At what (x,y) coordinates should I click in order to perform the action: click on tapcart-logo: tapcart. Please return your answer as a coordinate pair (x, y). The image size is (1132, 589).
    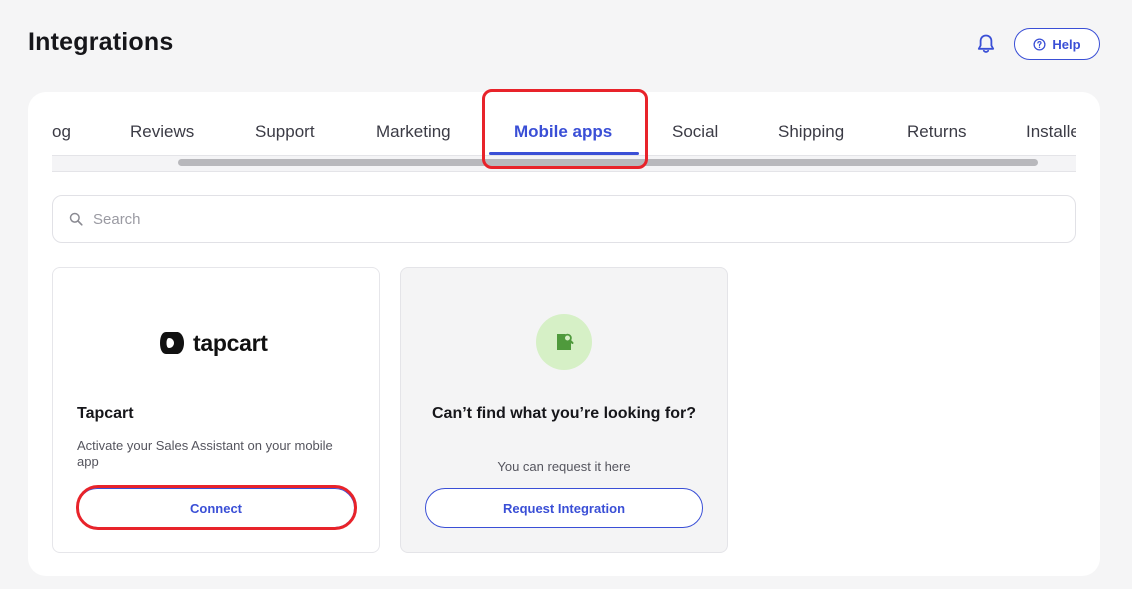
    Looking at the image, I should click on (212, 343).